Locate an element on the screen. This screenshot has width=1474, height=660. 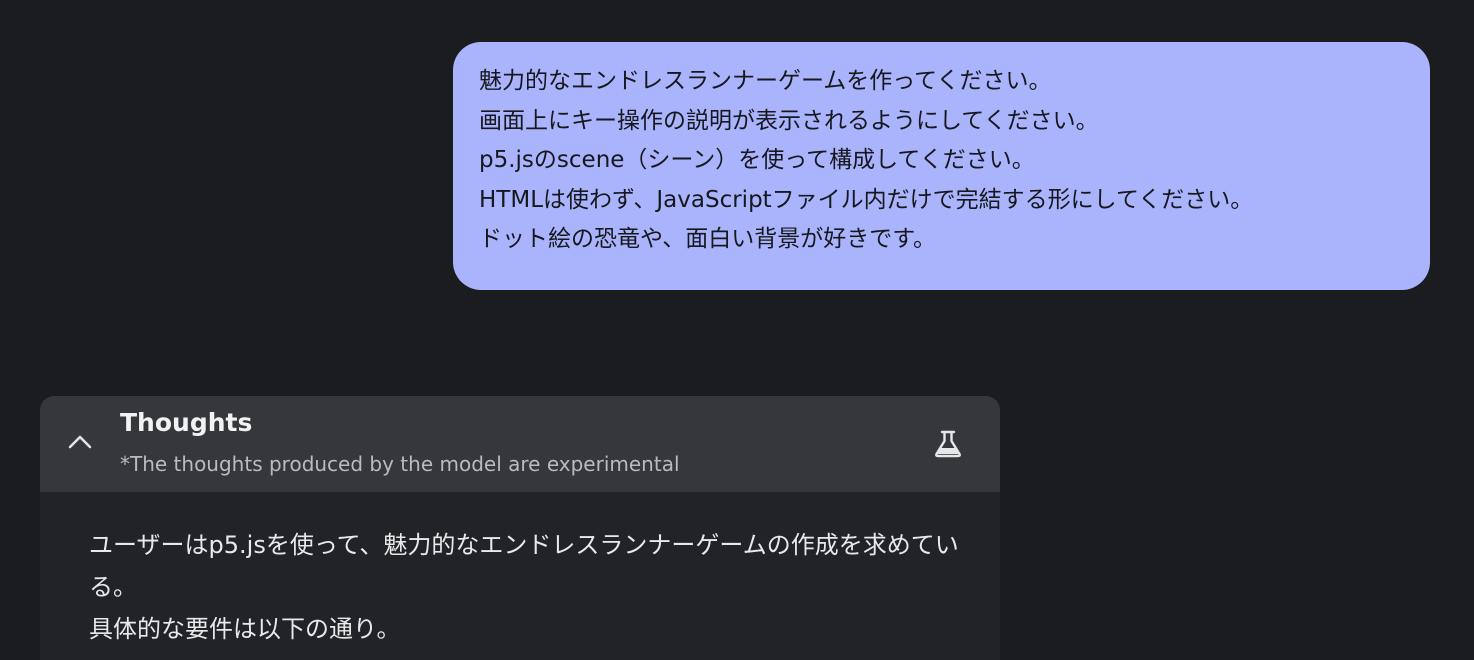
thoughts-title: Thoughts is located at coordinates (186, 422).